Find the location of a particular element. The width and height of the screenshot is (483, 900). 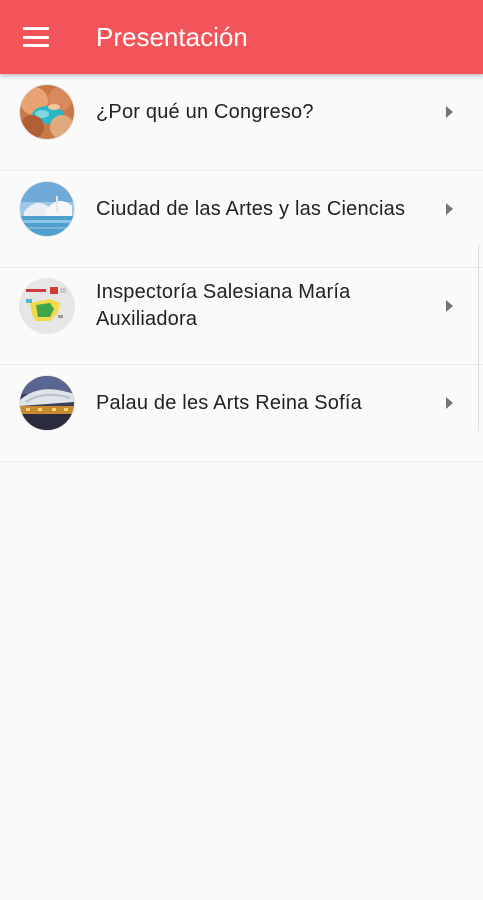

menu-icon is located at coordinates (36, 37).